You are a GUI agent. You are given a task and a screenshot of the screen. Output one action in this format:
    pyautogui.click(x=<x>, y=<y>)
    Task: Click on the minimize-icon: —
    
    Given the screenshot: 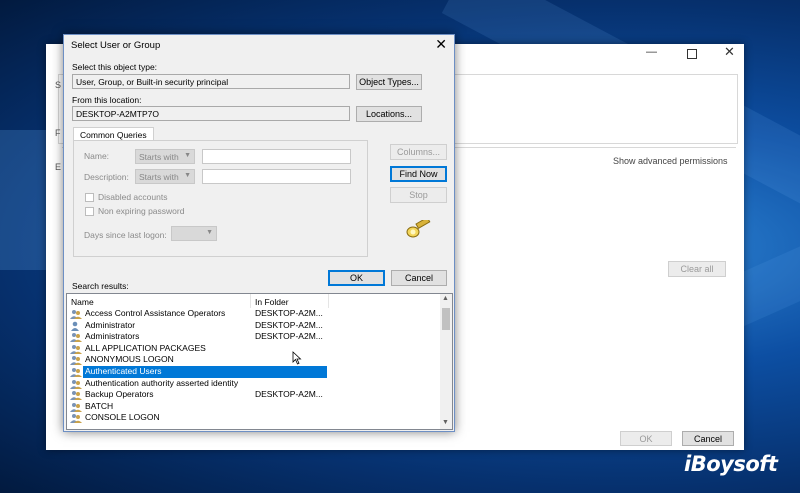 What is the action you would take?
    pyautogui.click(x=651, y=52)
    